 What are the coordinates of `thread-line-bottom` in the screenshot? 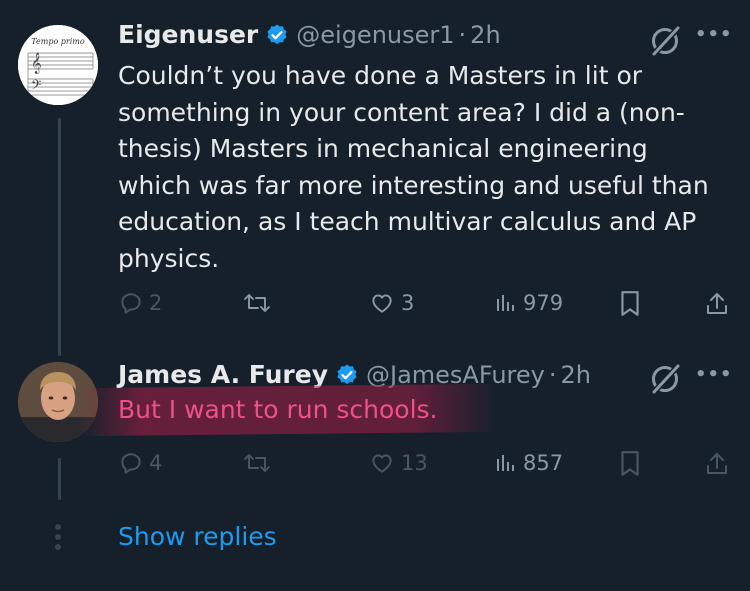 It's located at (59, 479).